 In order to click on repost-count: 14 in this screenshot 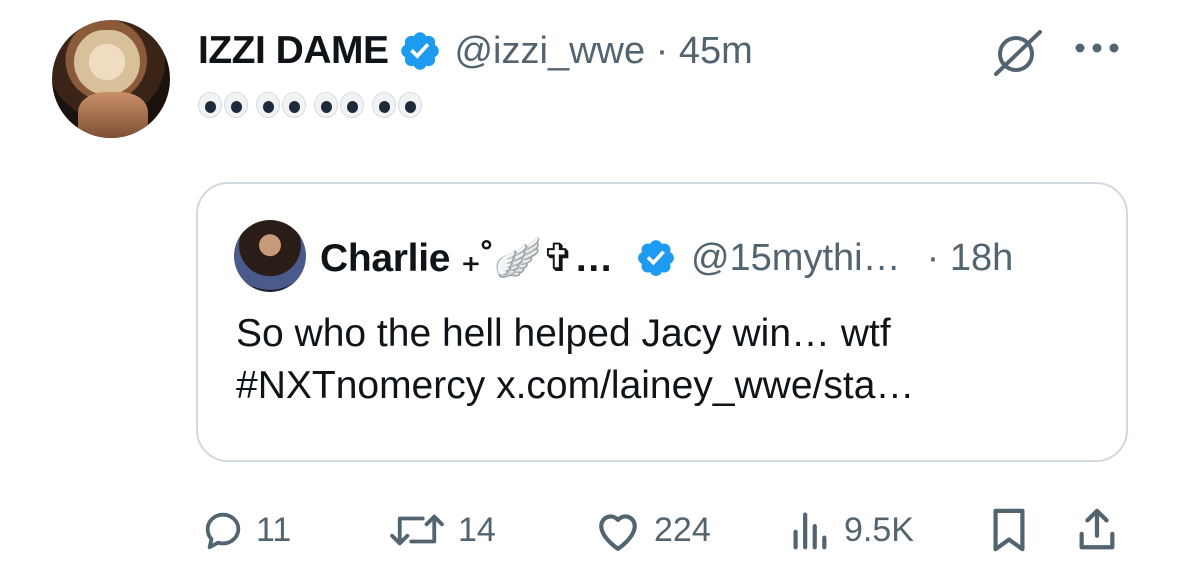, I will do `click(477, 529)`.